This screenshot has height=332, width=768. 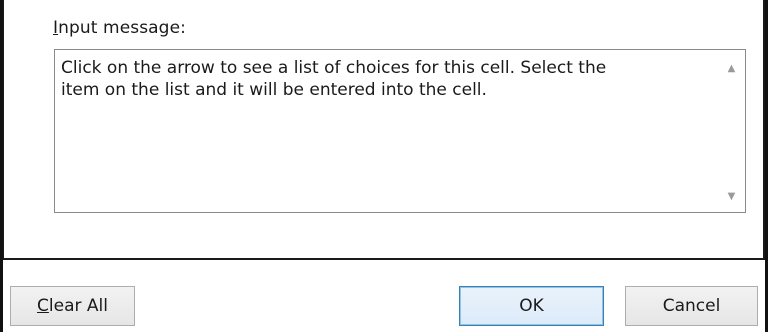 What do you see at coordinates (731, 196) in the screenshot?
I see `scroll-down-icon: ▼` at bounding box center [731, 196].